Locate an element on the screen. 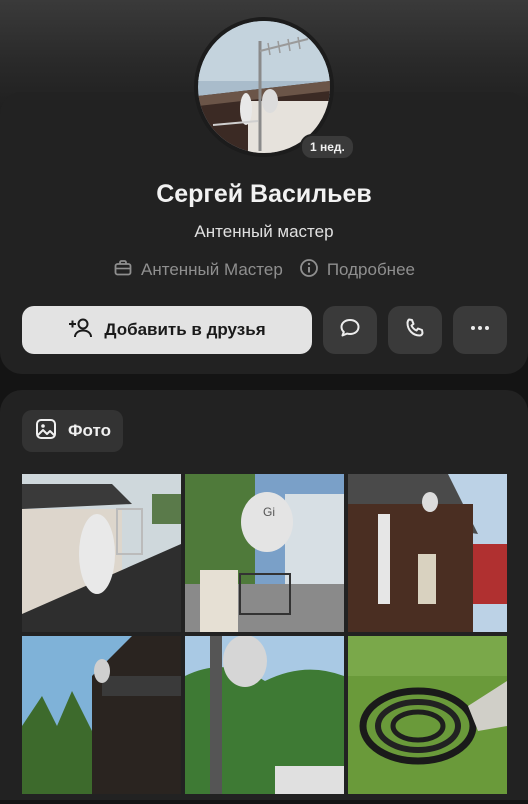 The width and height of the screenshot is (528, 804). phone-icon is located at coordinates (415, 330).